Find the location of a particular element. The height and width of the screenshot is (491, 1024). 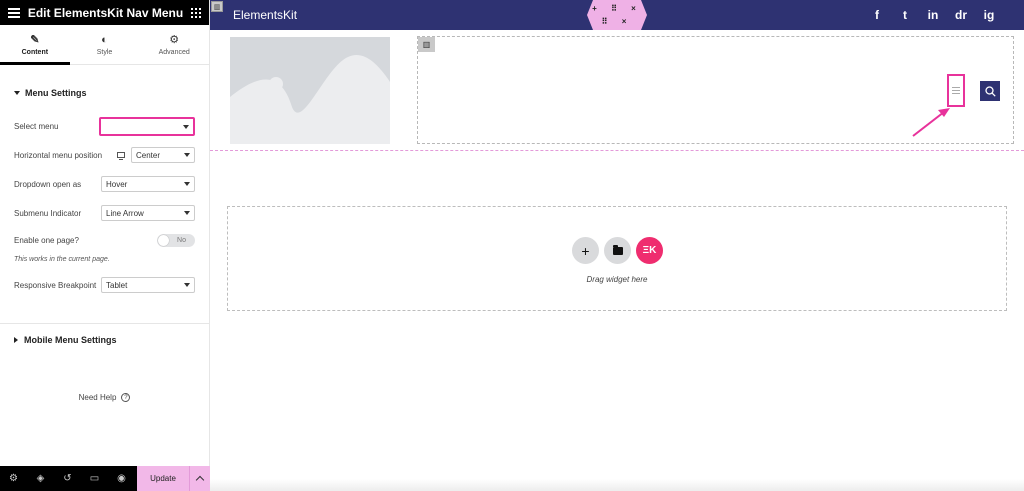

toggle-text: No is located at coordinates (181, 240).